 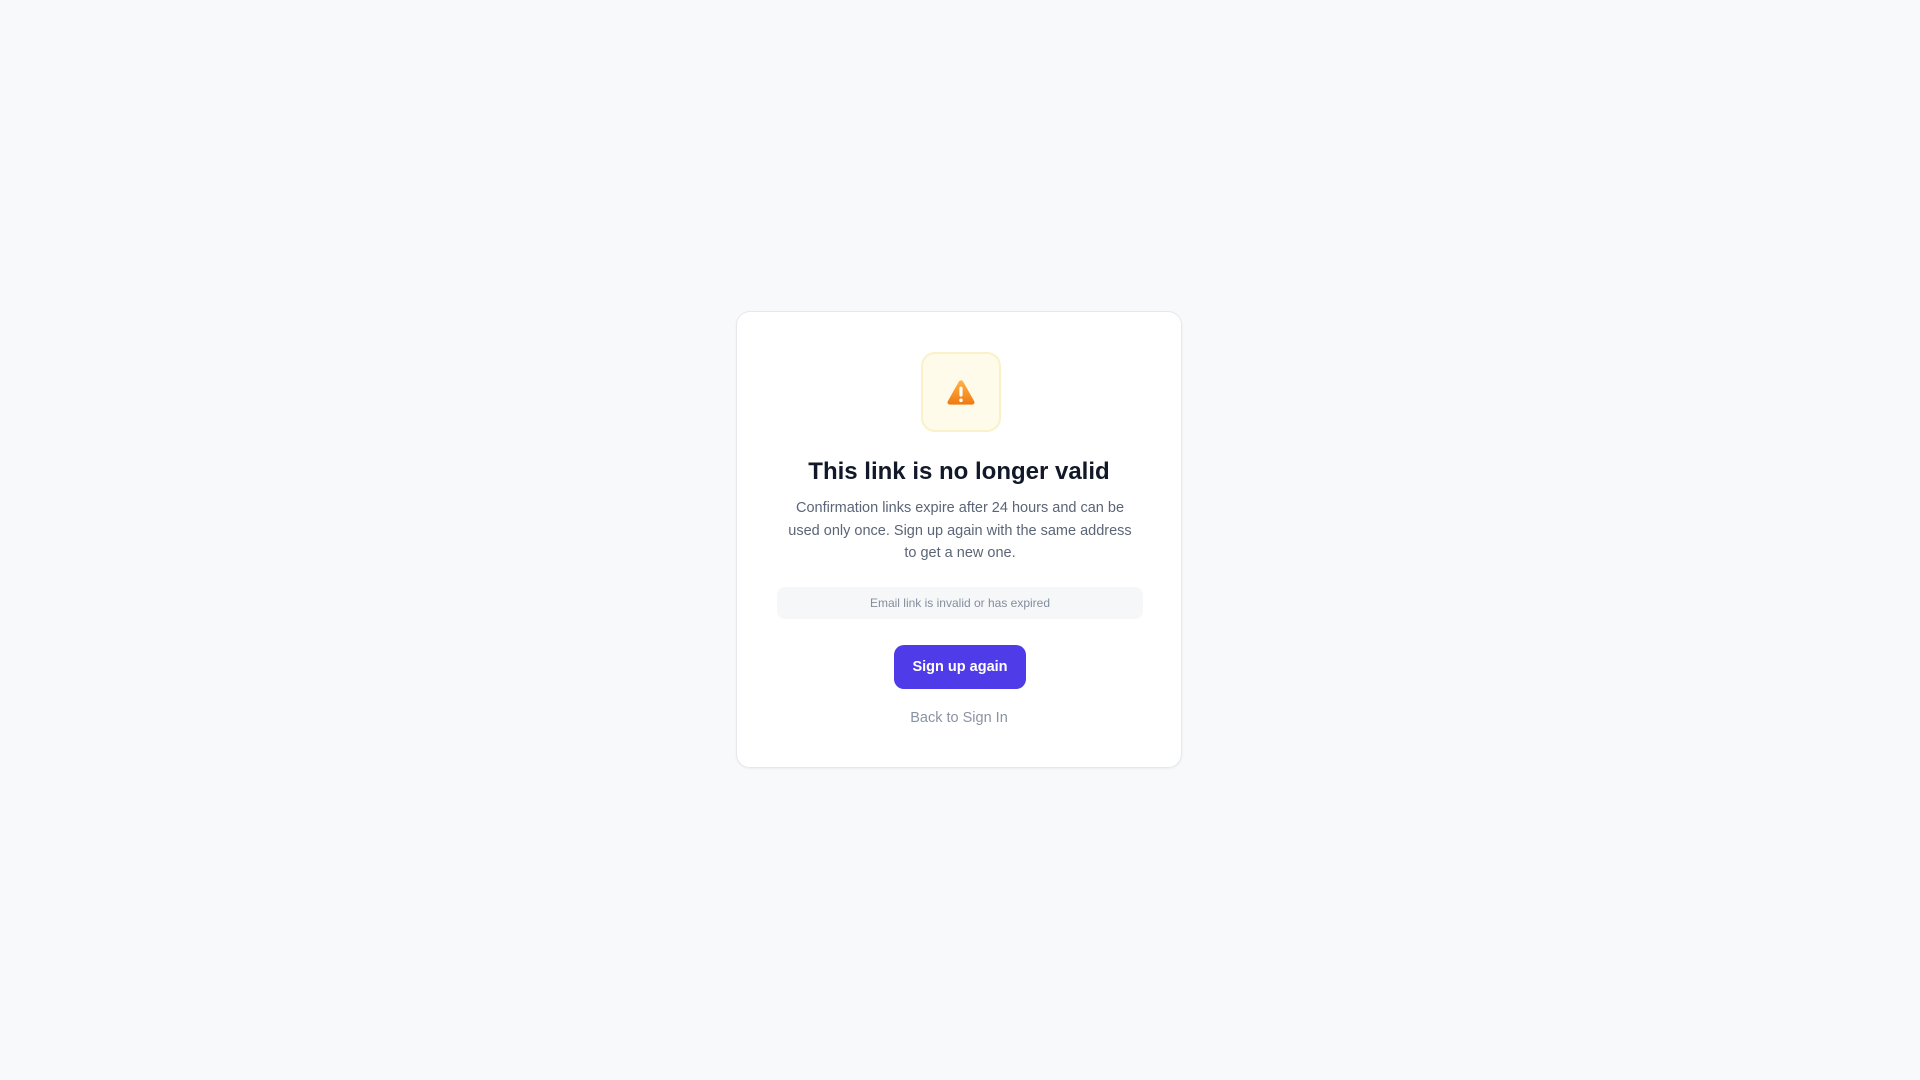 What do you see at coordinates (960, 603) in the screenshot?
I see `error-message: Email link is invalid or has expired` at bounding box center [960, 603].